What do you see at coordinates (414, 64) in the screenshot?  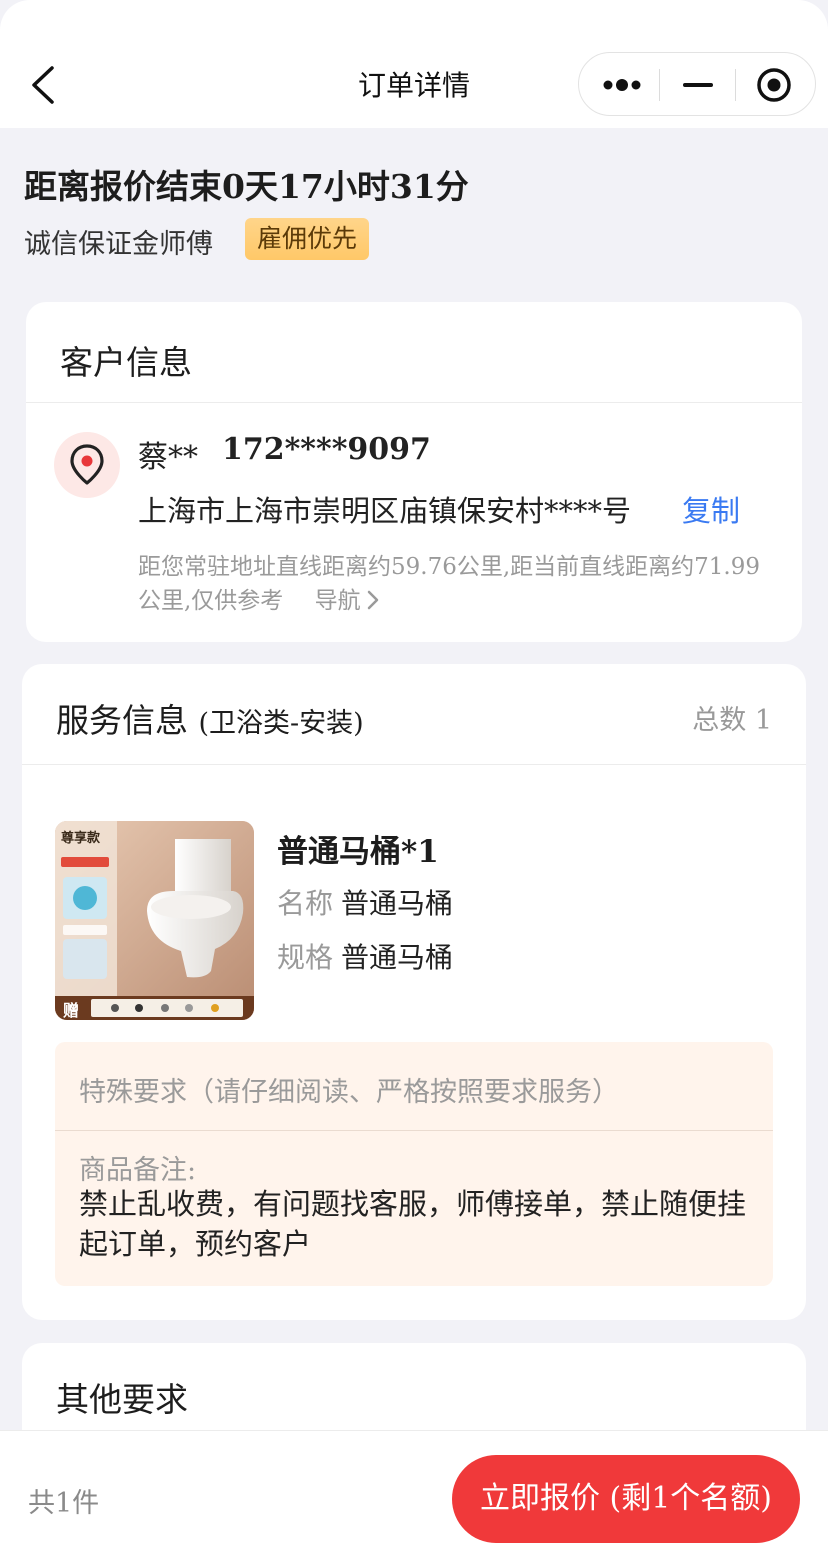 I see `navbar: 订单详情` at bounding box center [414, 64].